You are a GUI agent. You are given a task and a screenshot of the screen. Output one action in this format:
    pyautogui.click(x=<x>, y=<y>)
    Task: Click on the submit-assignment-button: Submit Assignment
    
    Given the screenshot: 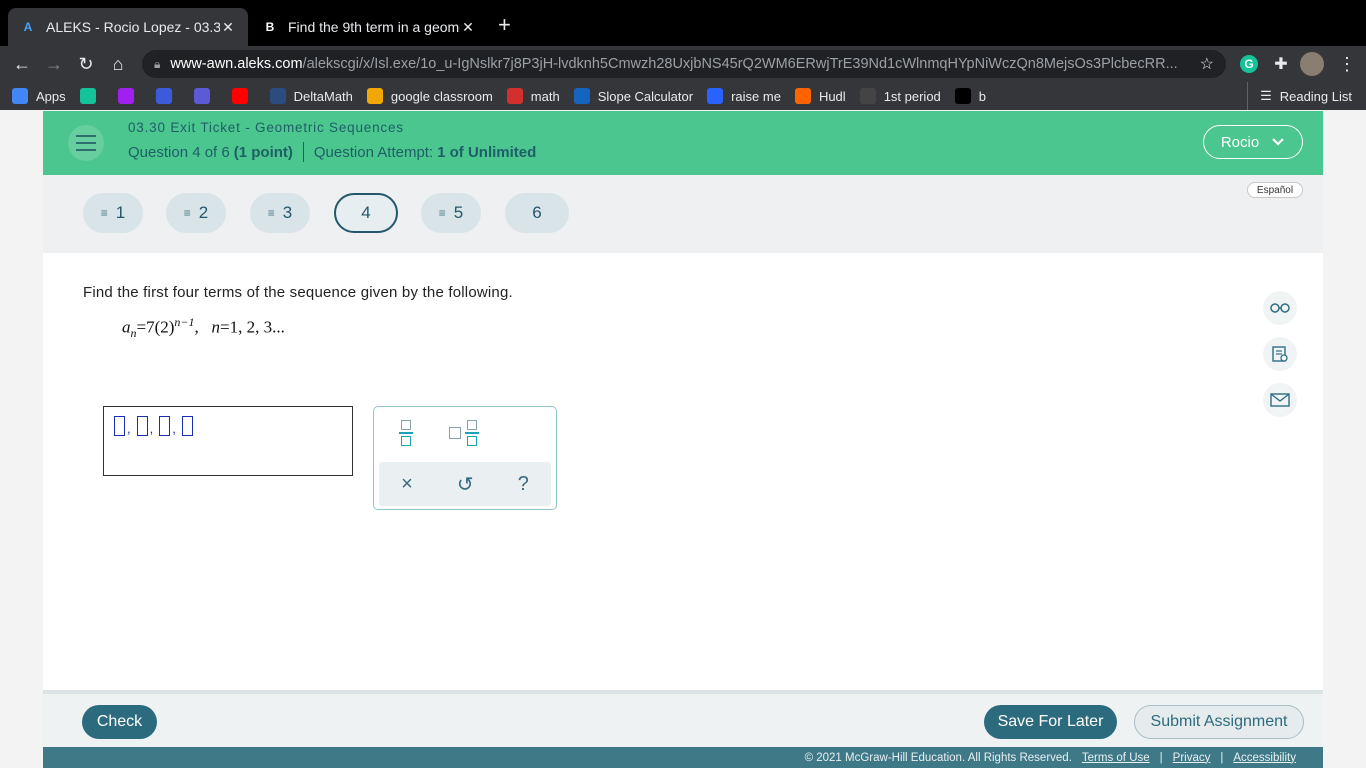 What is the action you would take?
    pyautogui.click(x=1219, y=722)
    